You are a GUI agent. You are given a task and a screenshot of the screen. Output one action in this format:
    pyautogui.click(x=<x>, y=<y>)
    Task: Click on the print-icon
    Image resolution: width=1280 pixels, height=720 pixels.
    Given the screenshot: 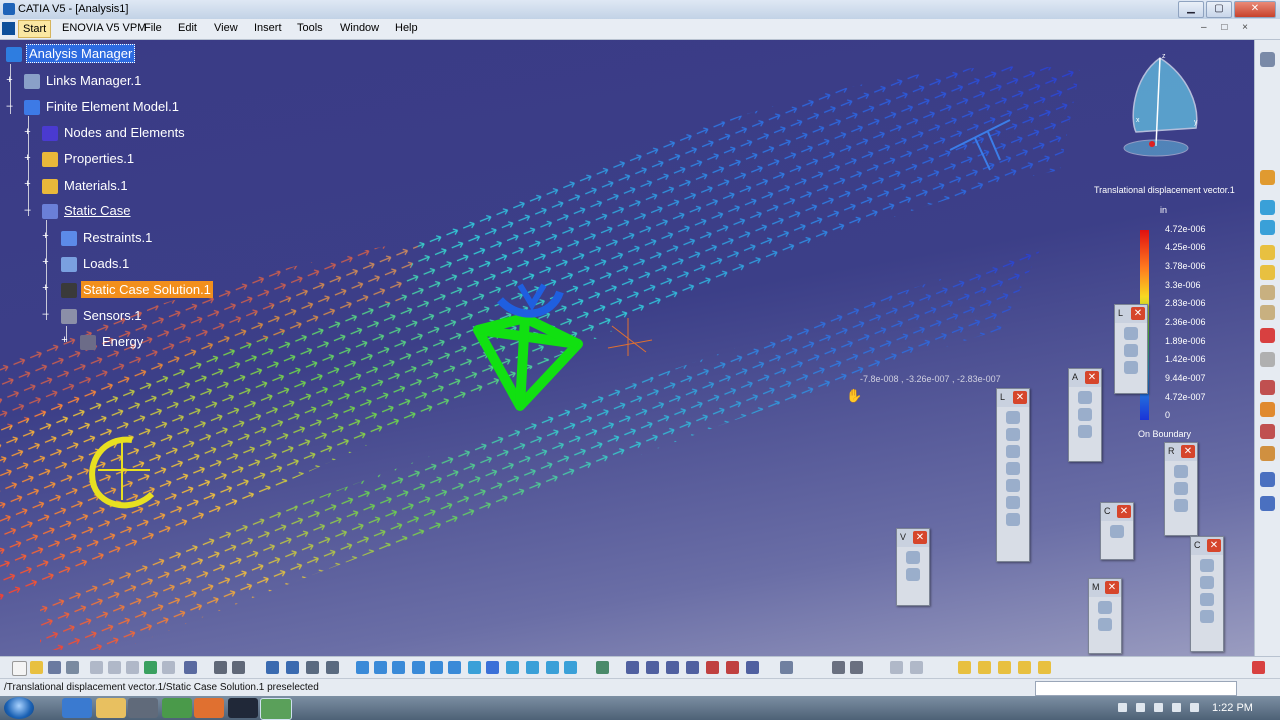 What is the action you would take?
    pyautogui.click(x=72, y=667)
    